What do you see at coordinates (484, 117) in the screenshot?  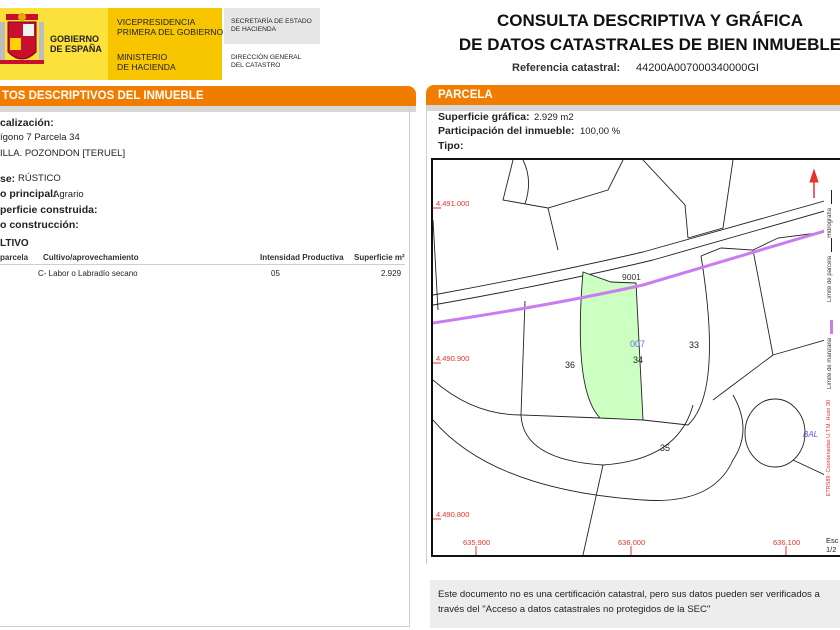 I see `superficie-grafica-label: Superficie gráfica:` at bounding box center [484, 117].